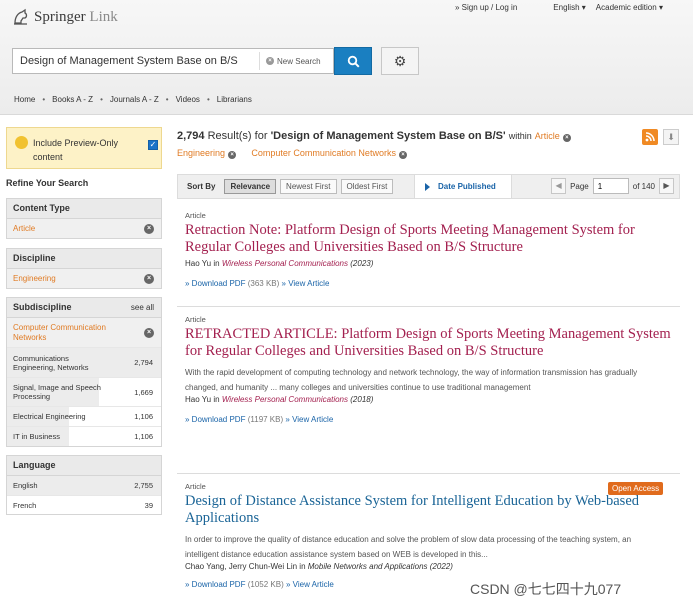 The image size is (693, 608). I want to click on next-page-button: ▶, so click(666, 186).